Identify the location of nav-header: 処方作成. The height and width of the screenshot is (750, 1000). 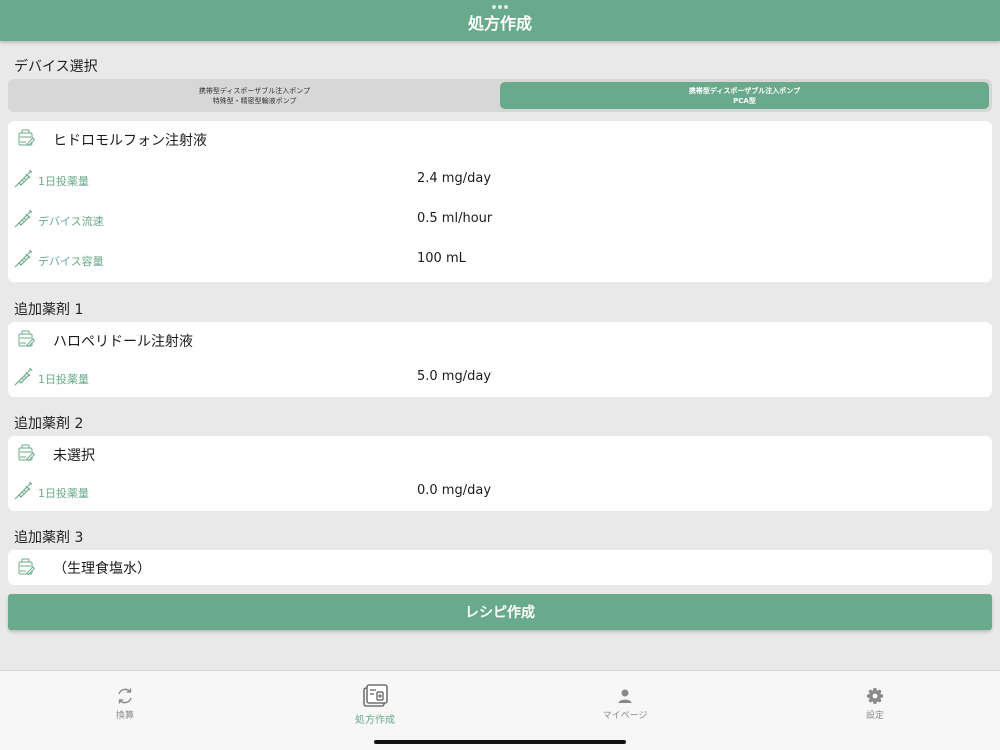
(500, 20).